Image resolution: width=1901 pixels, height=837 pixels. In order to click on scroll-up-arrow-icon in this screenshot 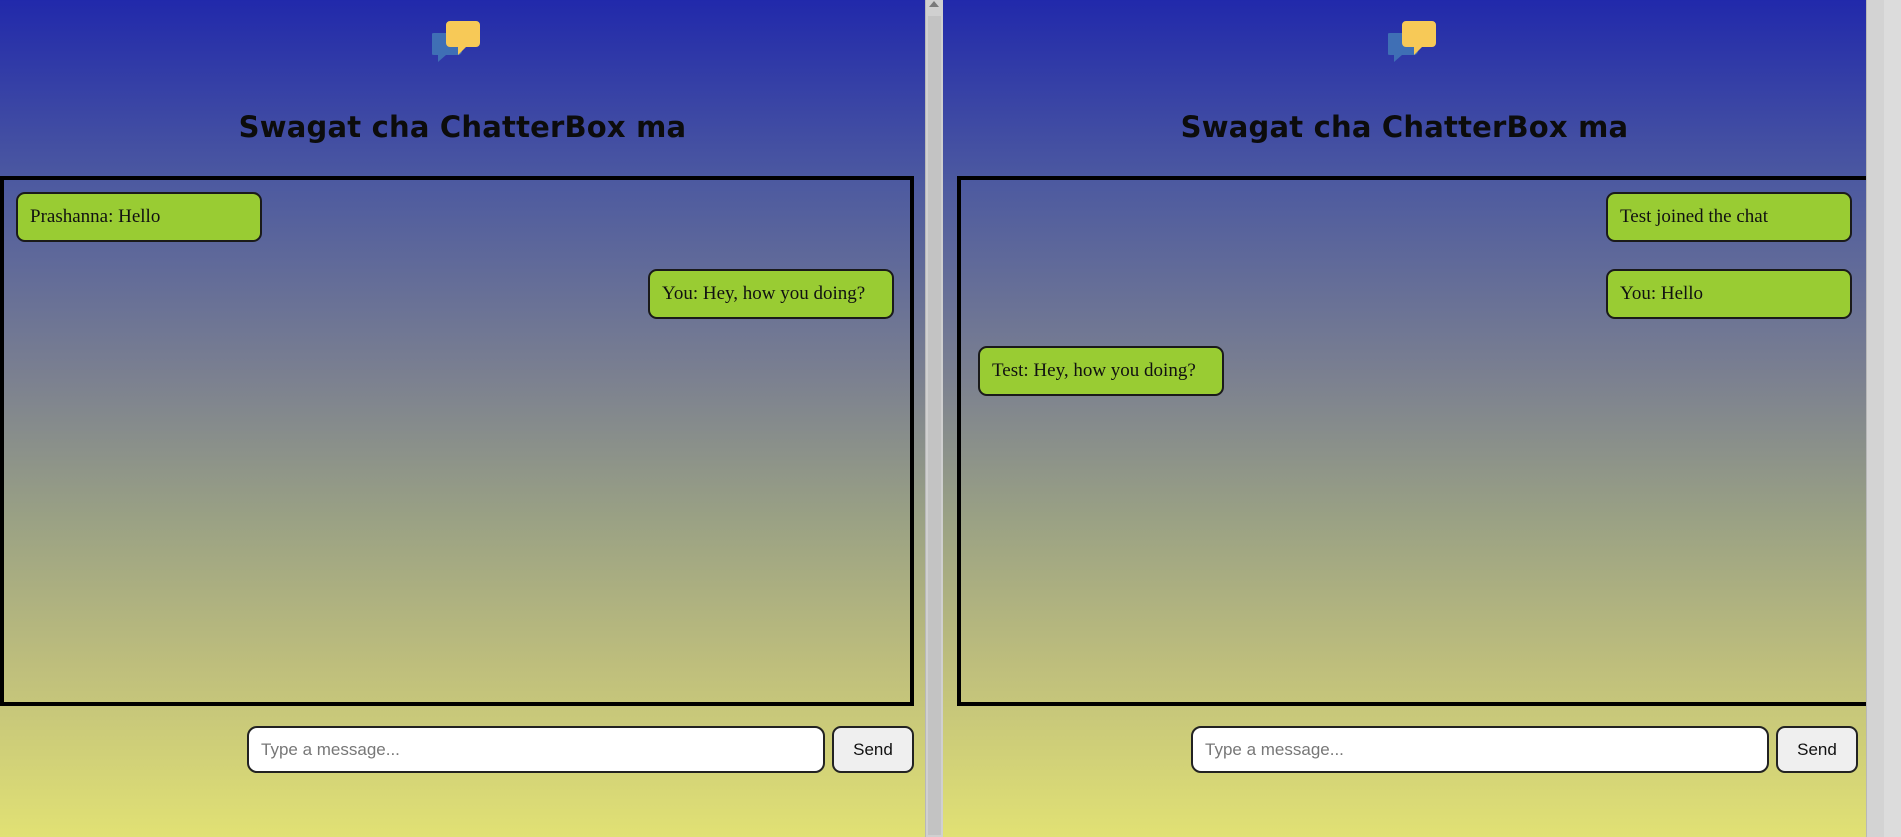, I will do `click(934, 4)`.